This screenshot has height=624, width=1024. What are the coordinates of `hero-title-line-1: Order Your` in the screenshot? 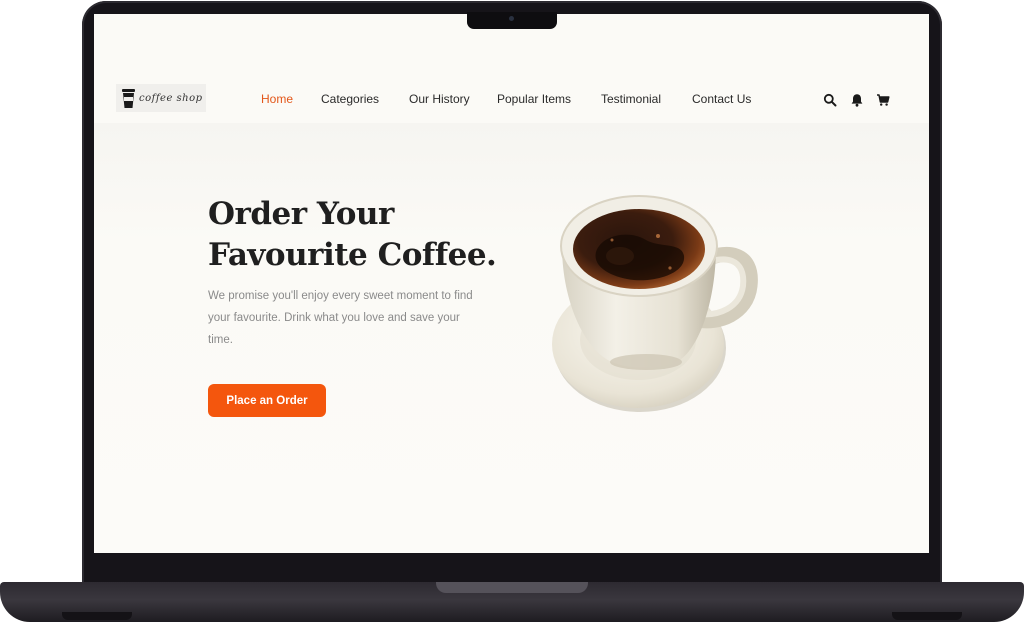 It's located at (301, 214).